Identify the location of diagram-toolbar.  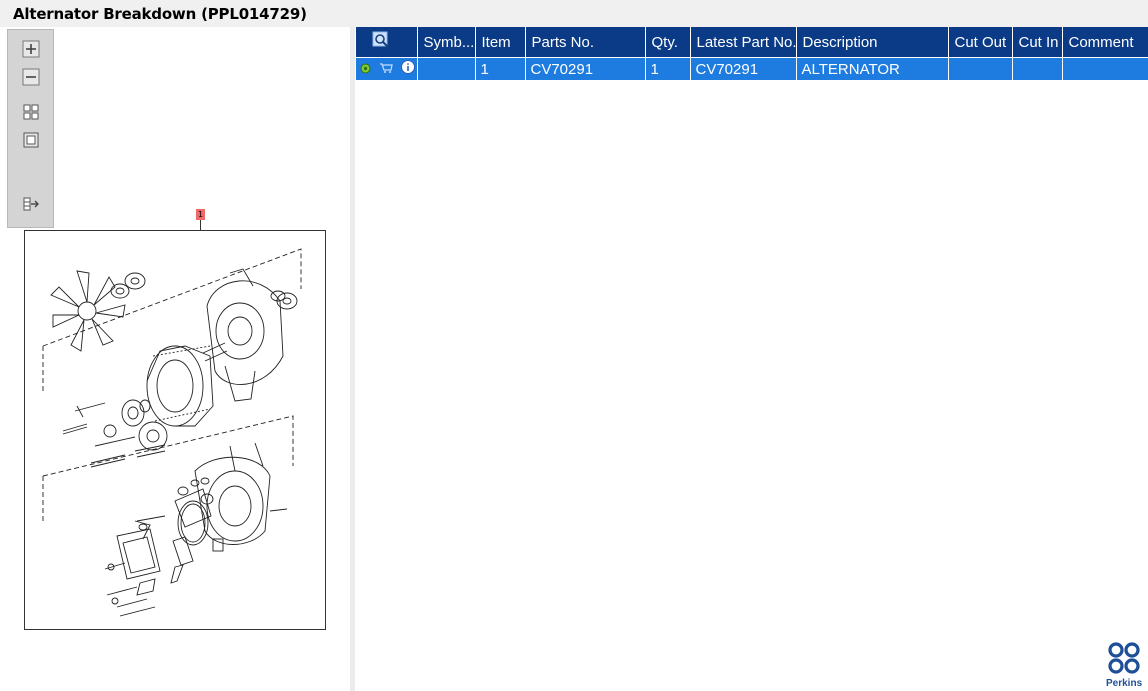
(30, 128).